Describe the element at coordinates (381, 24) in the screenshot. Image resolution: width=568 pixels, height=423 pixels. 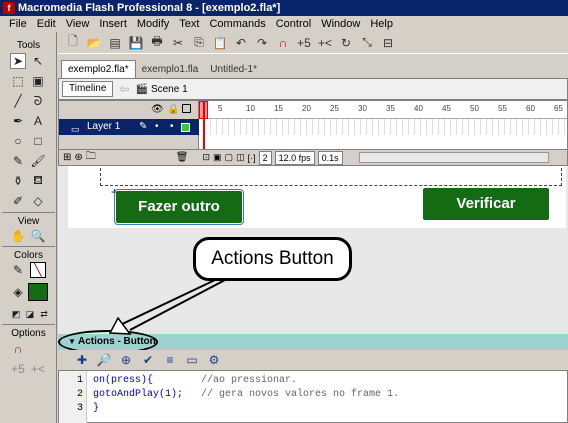
I see `menu-help: Help` at that location.